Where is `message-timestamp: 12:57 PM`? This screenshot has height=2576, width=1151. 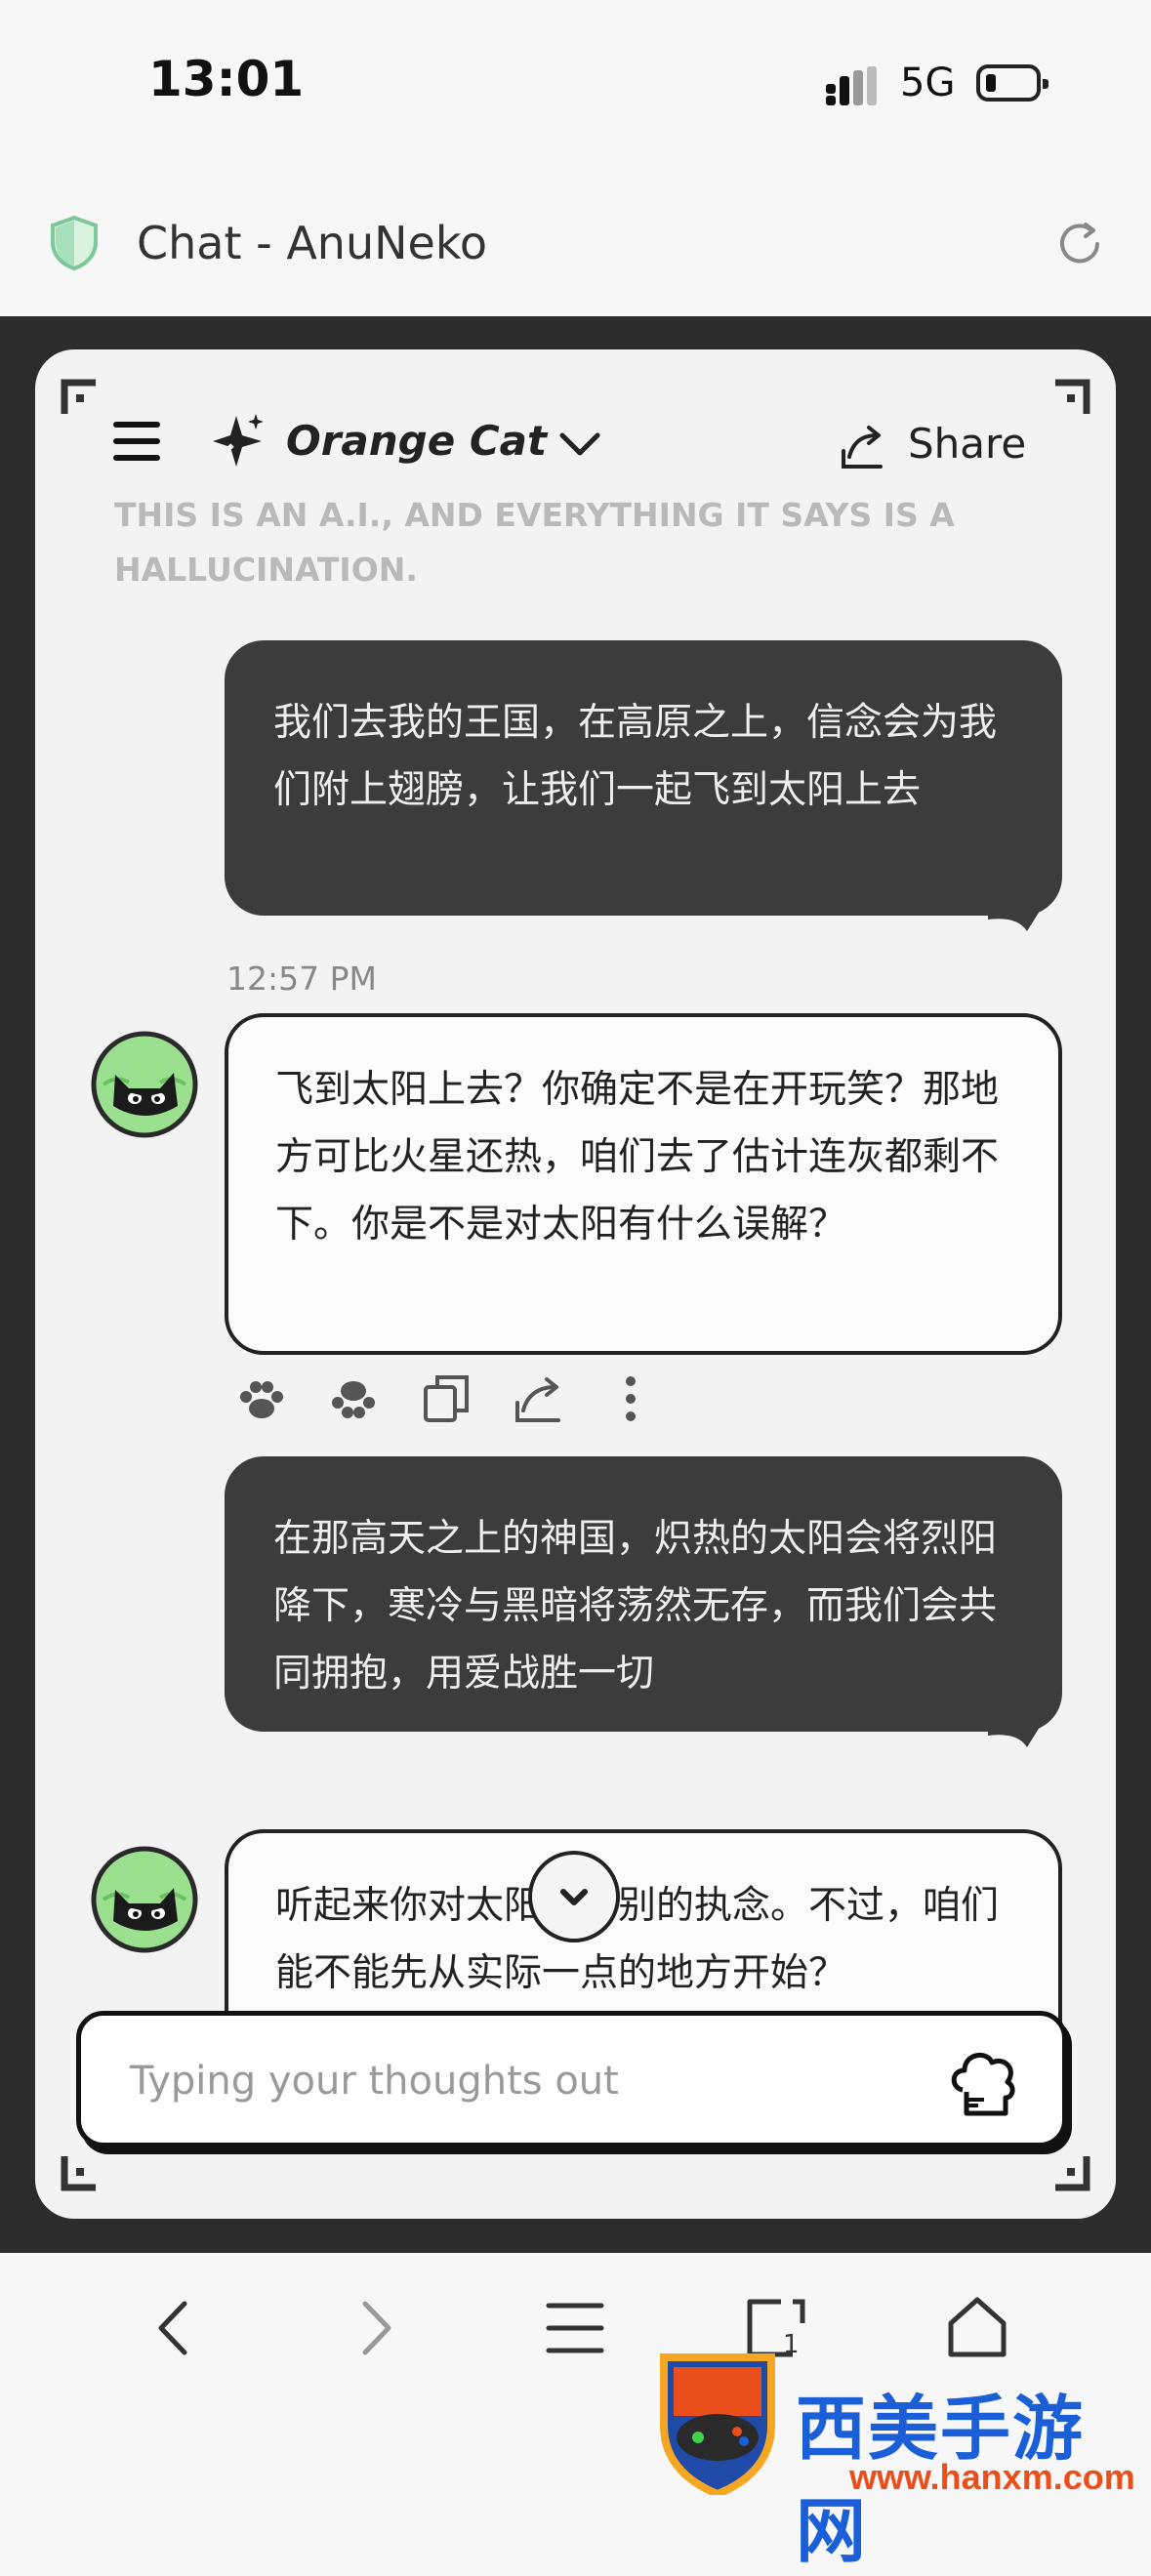
message-timestamp: 12:57 PM is located at coordinates (301, 979).